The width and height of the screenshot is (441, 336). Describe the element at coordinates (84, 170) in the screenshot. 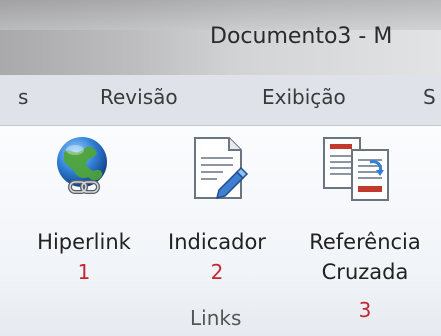

I see `hyperlink-globe-icon` at that location.